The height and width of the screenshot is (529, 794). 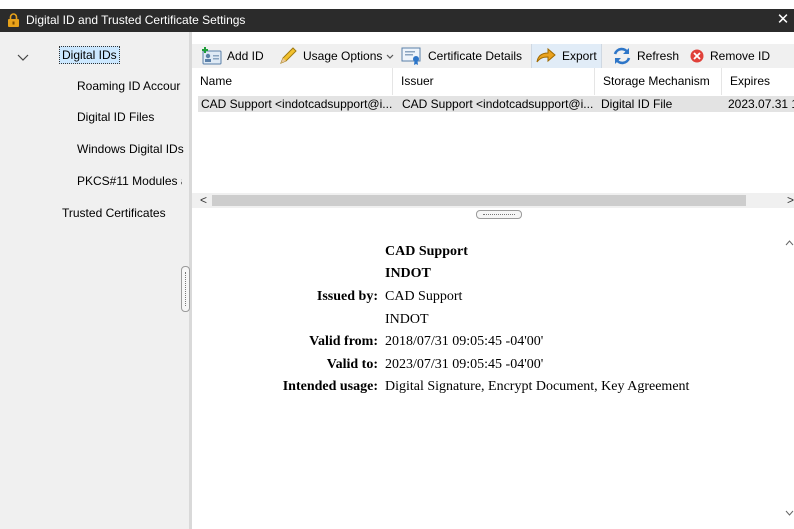 What do you see at coordinates (546, 55) in the screenshot?
I see `export-arrow-icon` at bounding box center [546, 55].